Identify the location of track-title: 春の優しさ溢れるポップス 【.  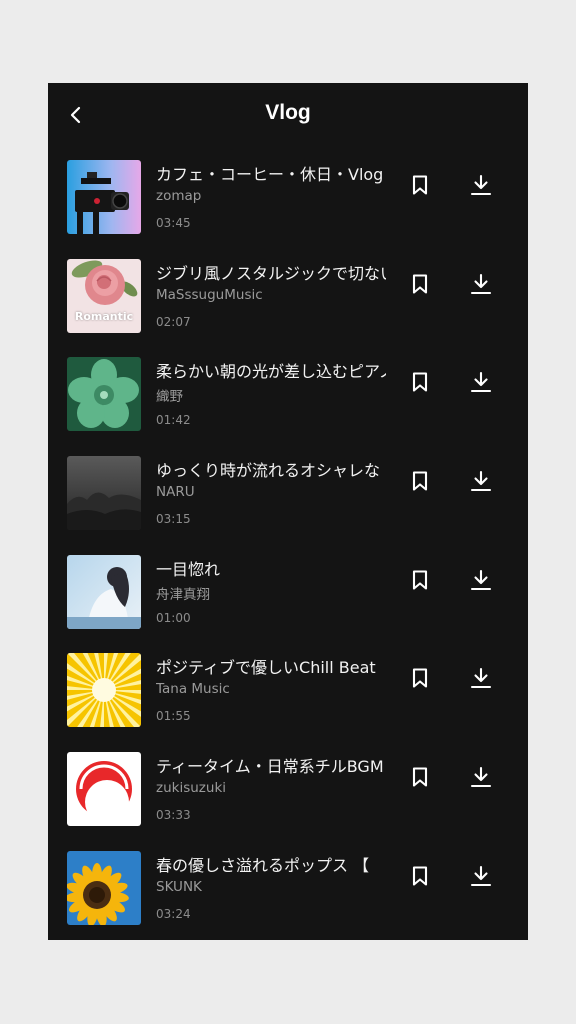
(263, 865).